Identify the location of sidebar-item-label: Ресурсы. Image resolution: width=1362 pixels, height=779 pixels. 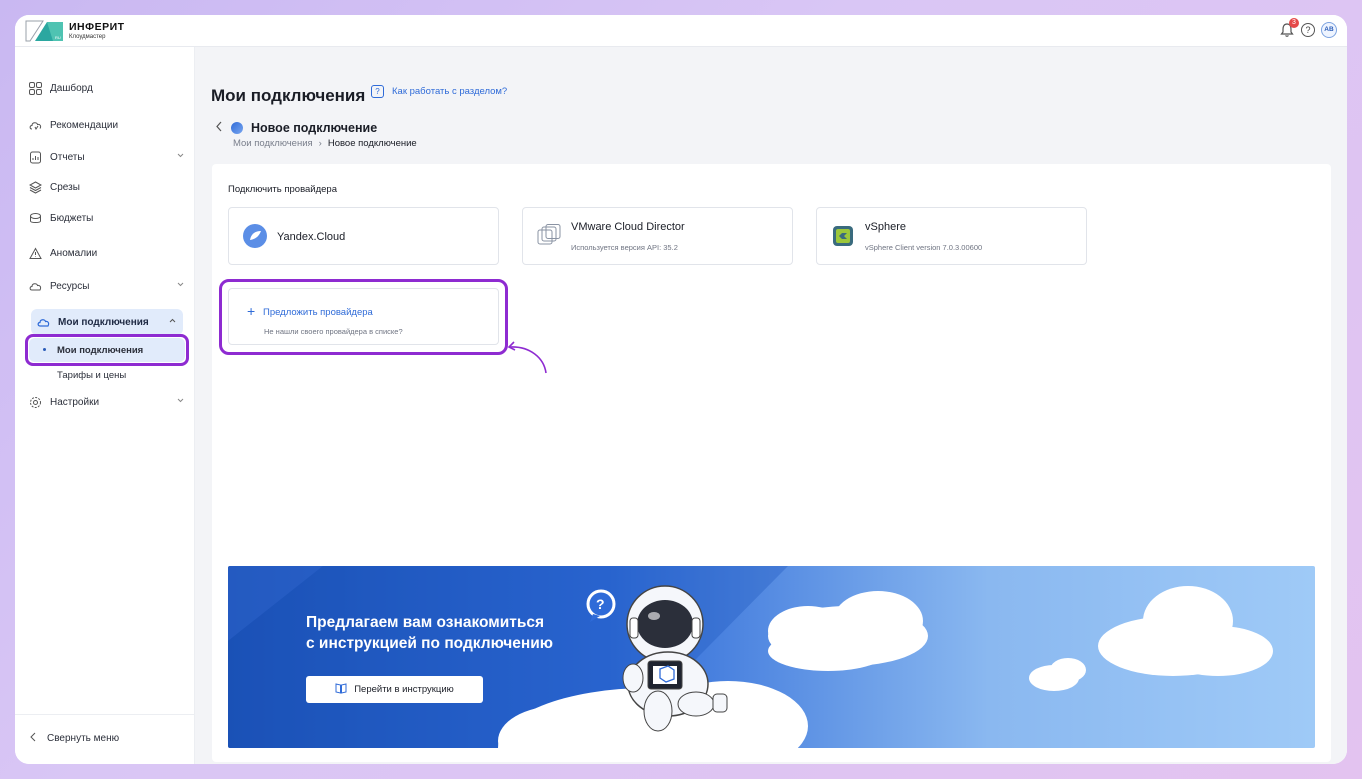
(70, 286).